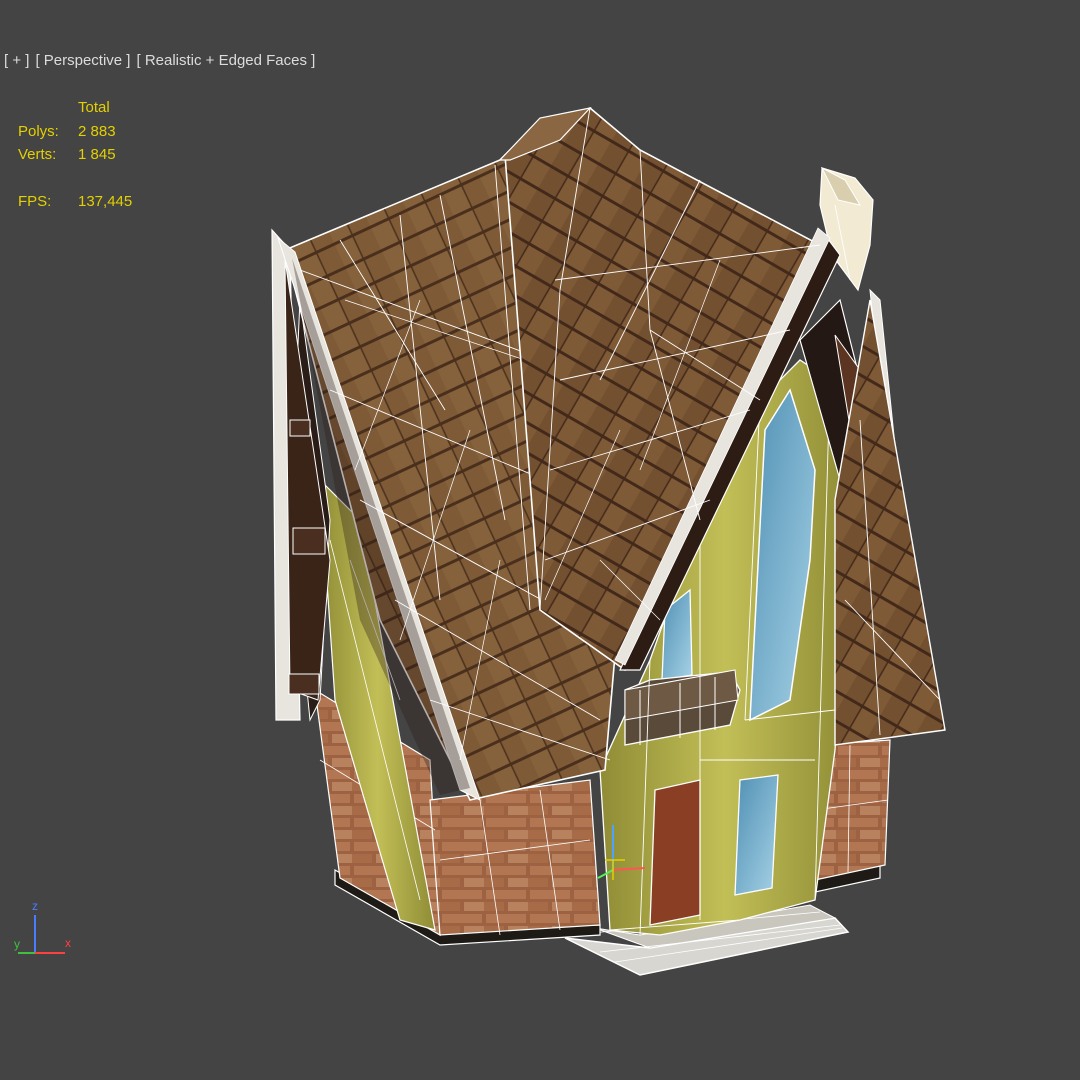 The image size is (1080, 1080). Describe the element at coordinates (17, 944) in the screenshot. I see `axis-y-label: y` at that location.